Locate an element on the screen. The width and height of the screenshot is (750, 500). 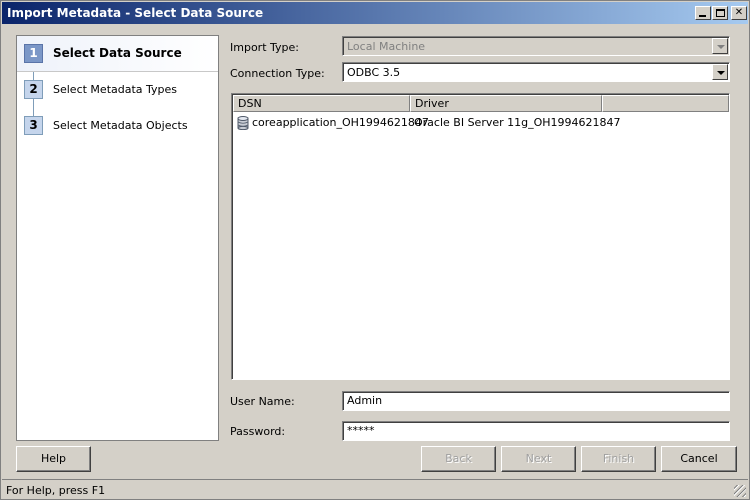
step-label: Select Metadata Types is located at coordinates (115, 89).